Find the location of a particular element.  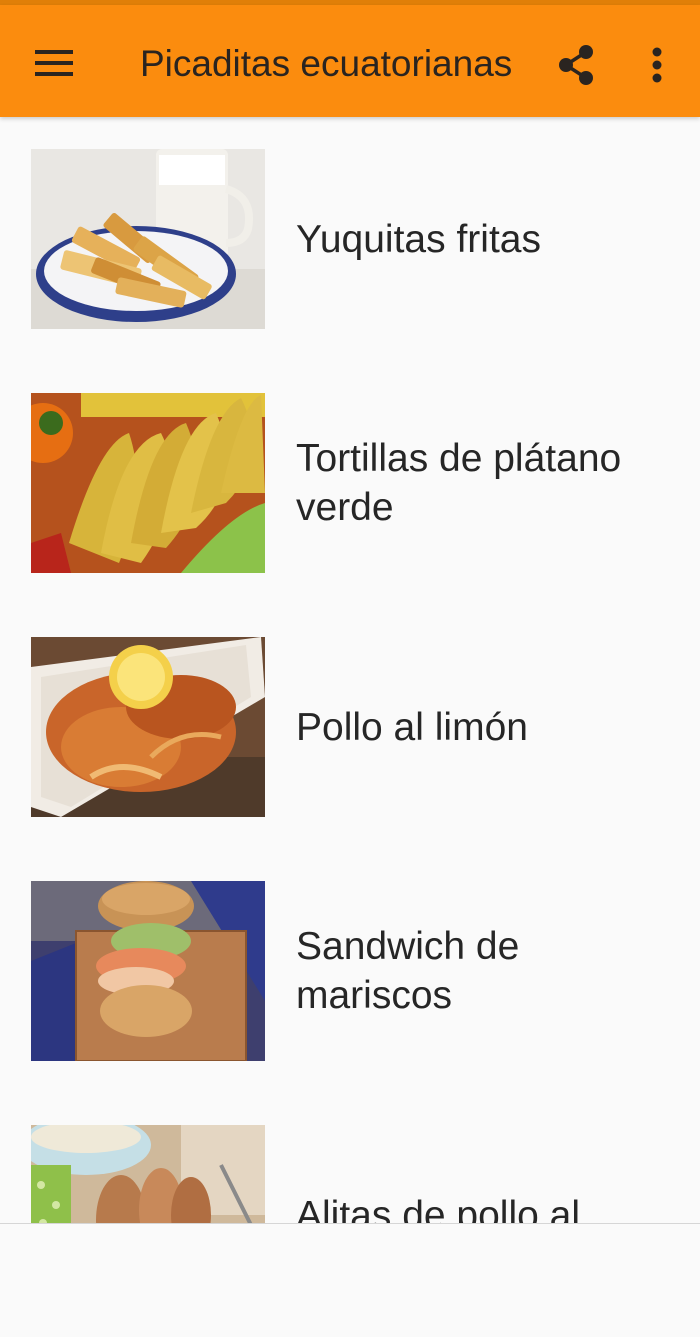

recipe-title: Sandwich de mariscos is located at coordinates (408, 971).